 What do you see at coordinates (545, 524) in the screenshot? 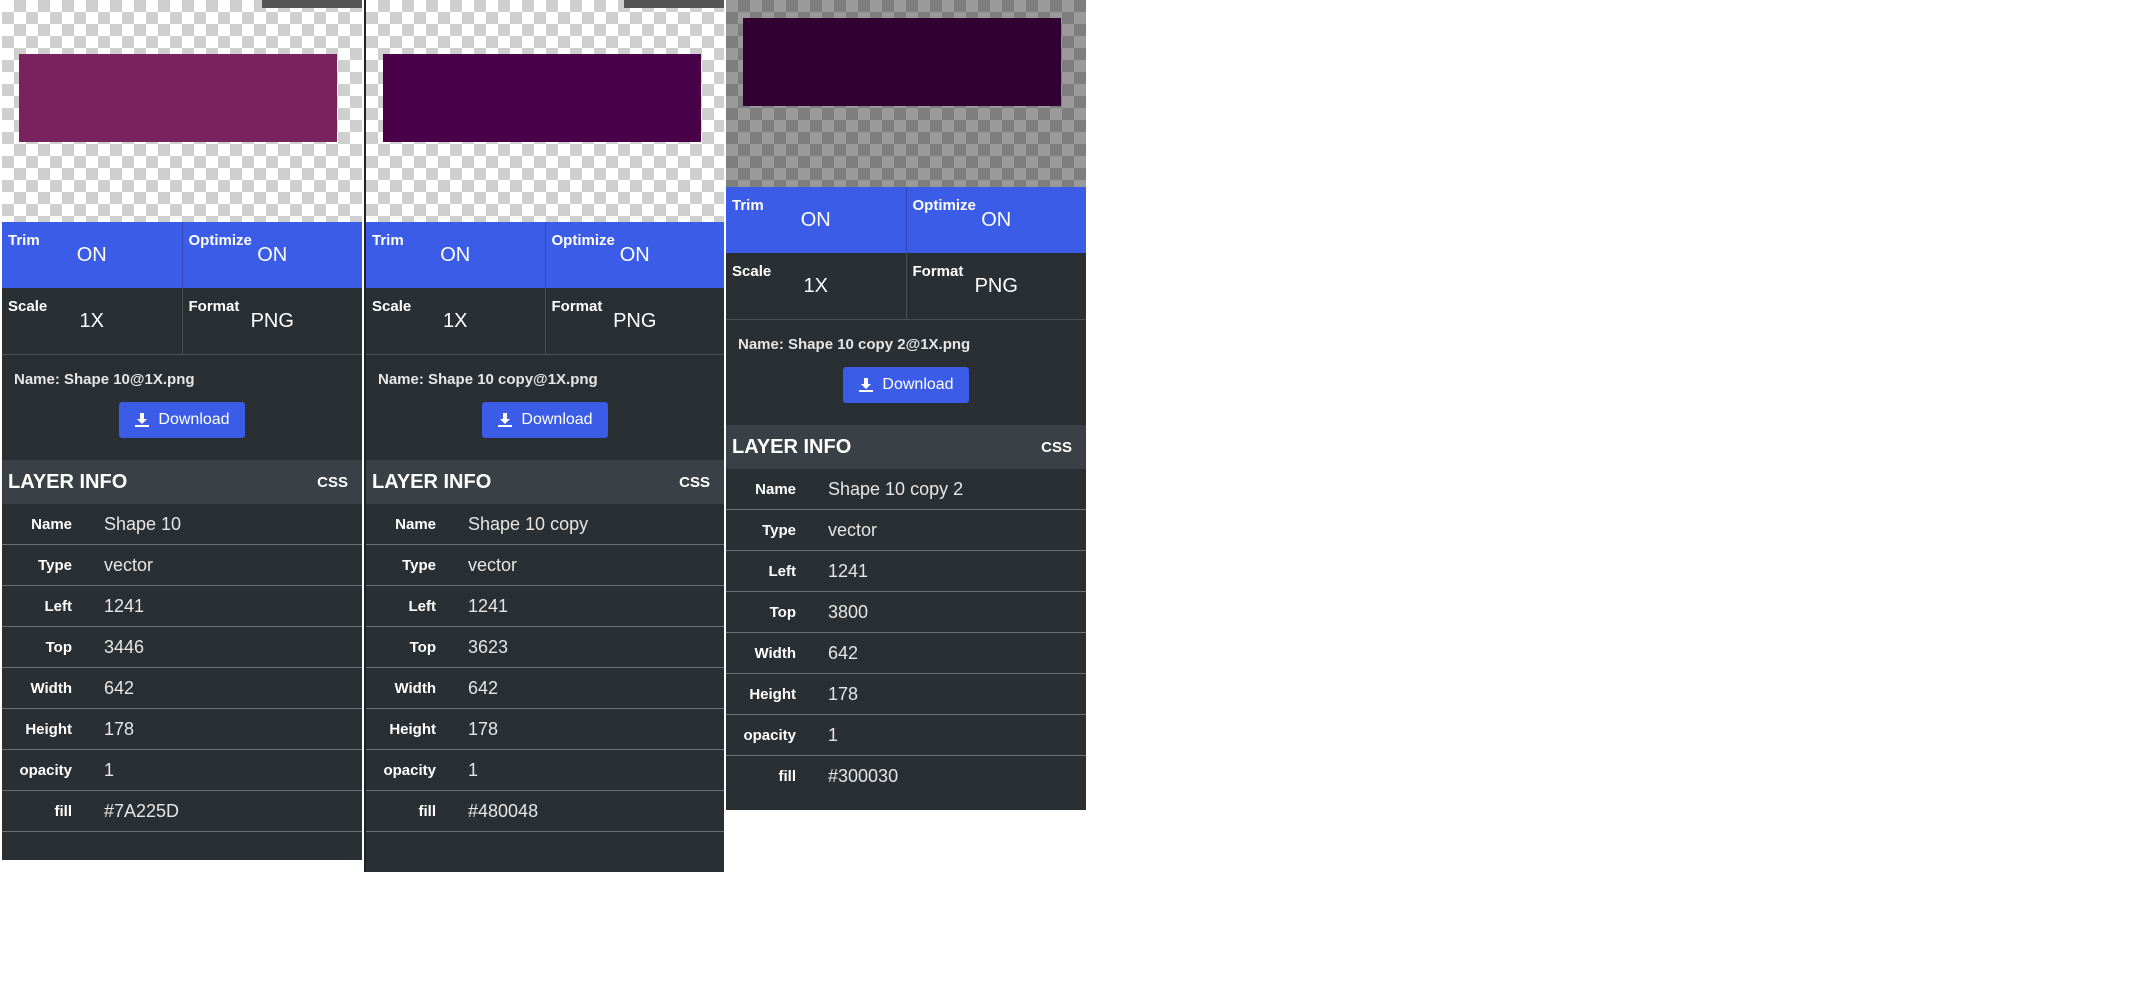
I see `info-row-name: Name Shape 10 copy` at bounding box center [545, 524].